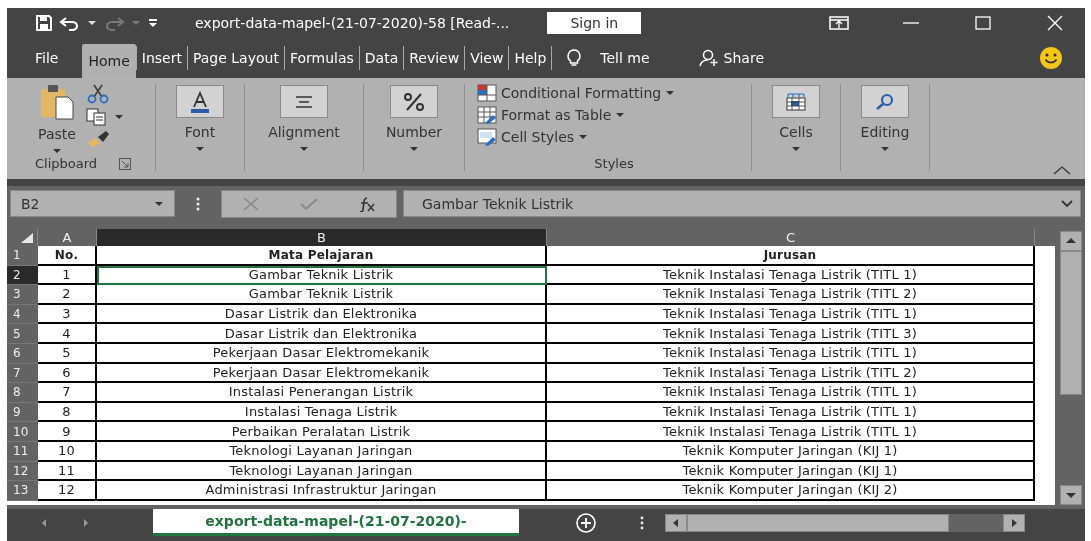  I want to click on table-cell: Dasar Listrik dan Elektronika, so click(322, 314).